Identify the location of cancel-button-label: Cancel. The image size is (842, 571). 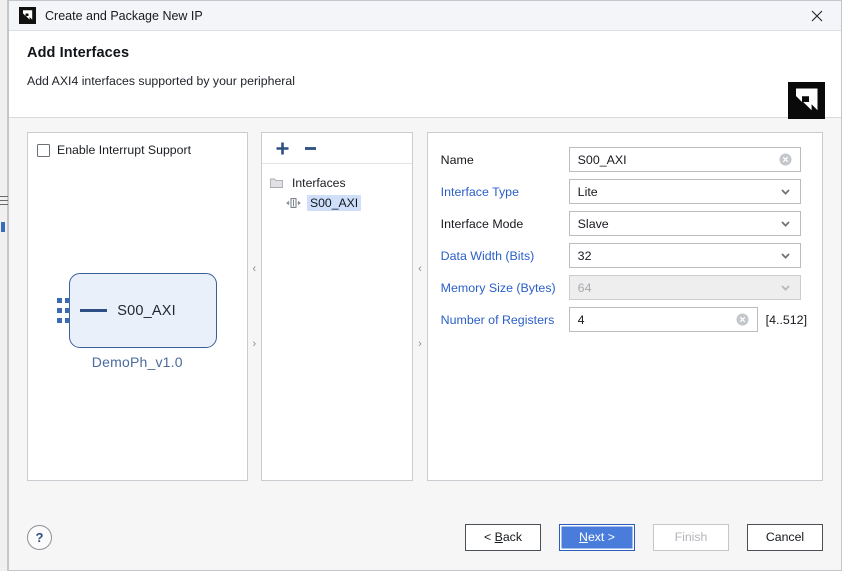
(785, 537).